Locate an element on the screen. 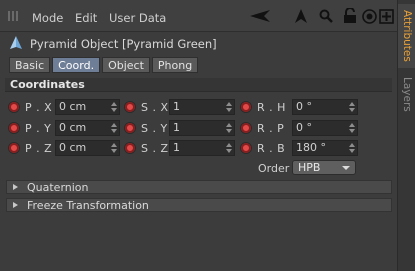 The image size is (415, 271). menu-bar: Mode Edit User Data is located at coordinates (198, 16).